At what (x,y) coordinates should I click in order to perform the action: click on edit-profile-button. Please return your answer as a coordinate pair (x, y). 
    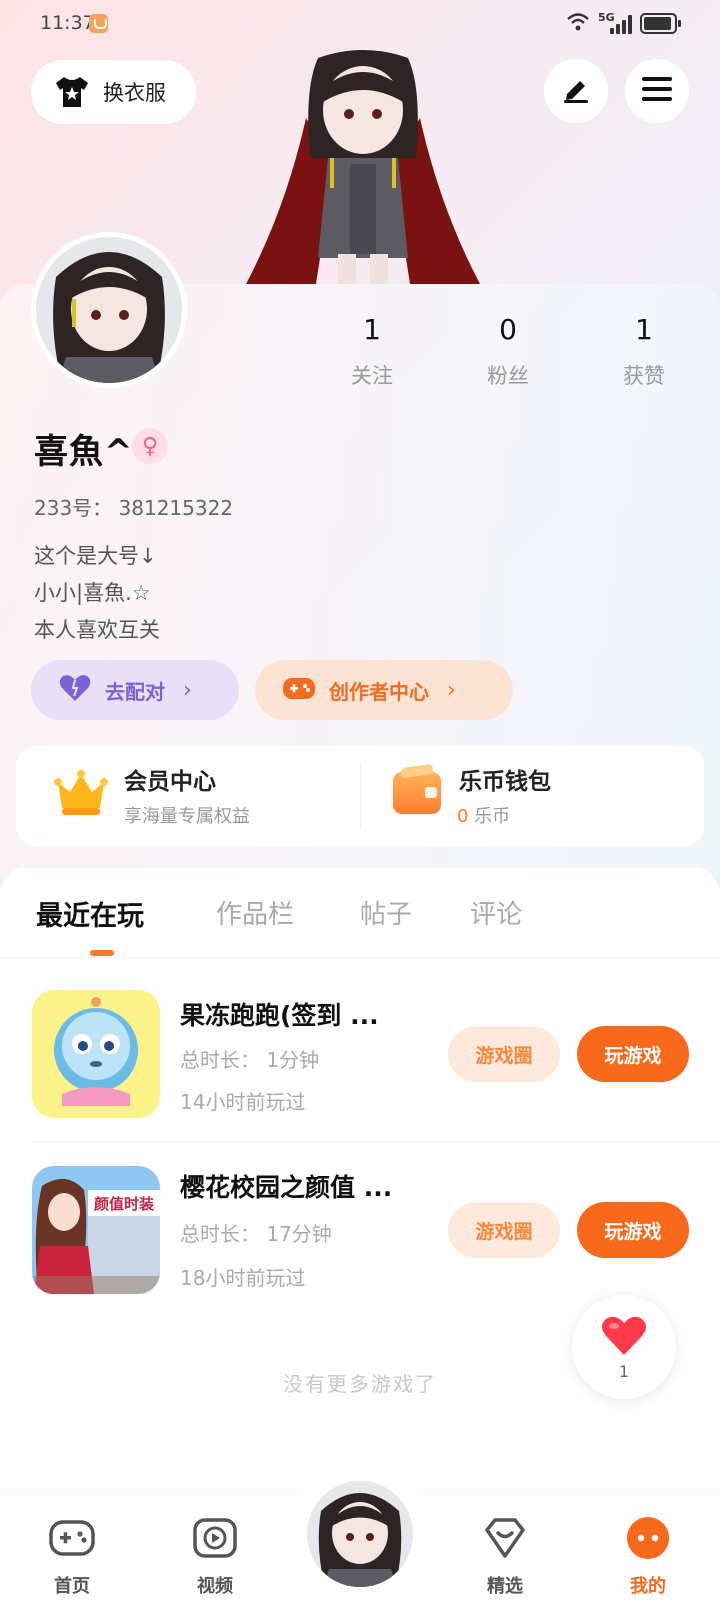
    Looking at the image, I should click on (576, 91).